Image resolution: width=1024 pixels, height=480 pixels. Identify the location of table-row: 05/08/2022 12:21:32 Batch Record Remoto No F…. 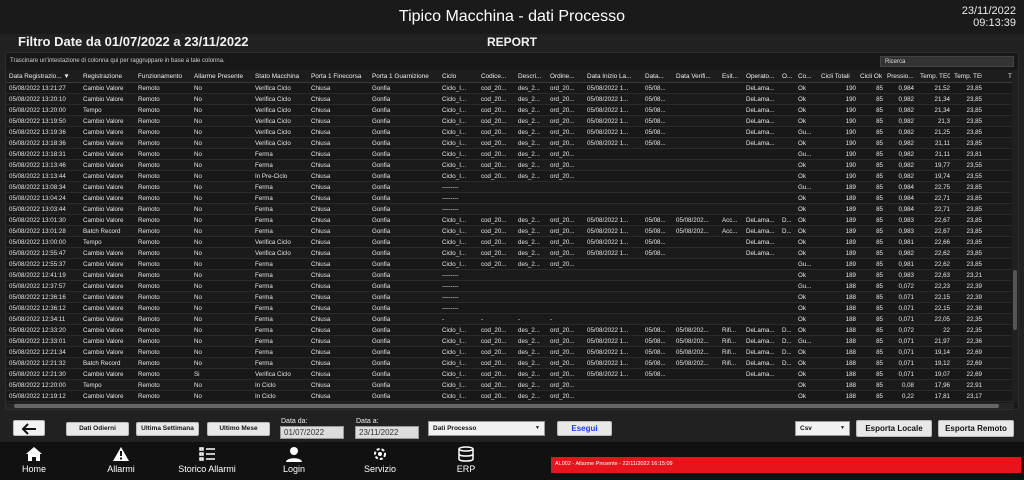
(510, 363).